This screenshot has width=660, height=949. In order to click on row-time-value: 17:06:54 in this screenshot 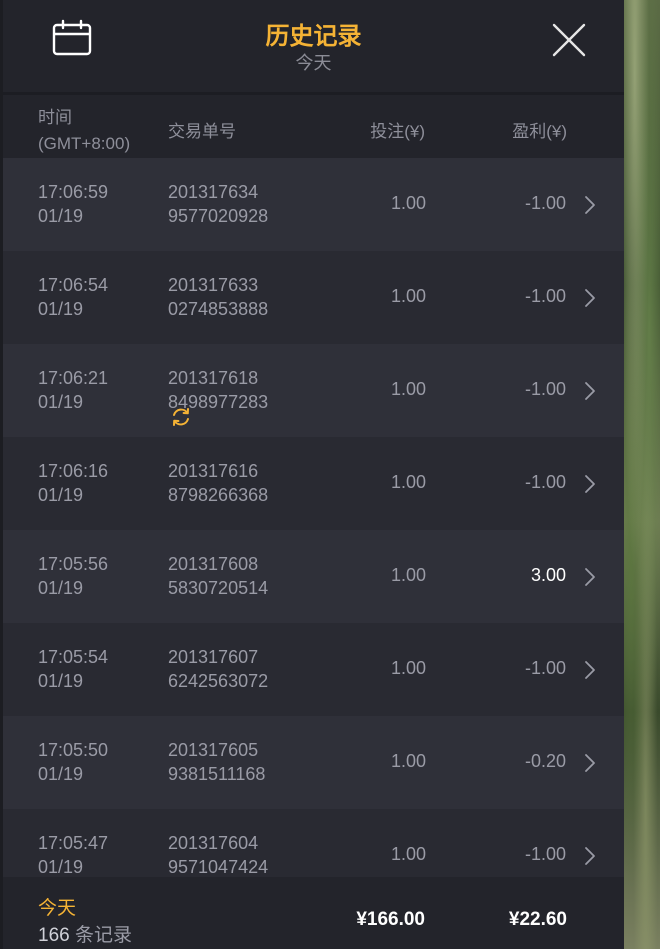, I will do `click(73, 285)`.